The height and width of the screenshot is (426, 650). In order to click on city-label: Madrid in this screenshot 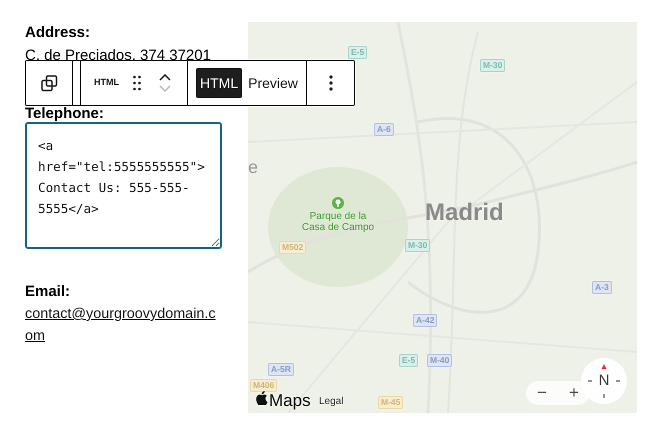, I will do `click(464, 213)`.